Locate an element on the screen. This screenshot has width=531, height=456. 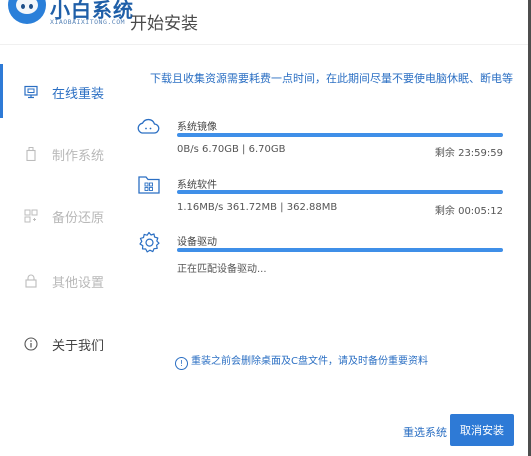
task-name-system-image: 系统镜像 is located at coordinates (197, 127).